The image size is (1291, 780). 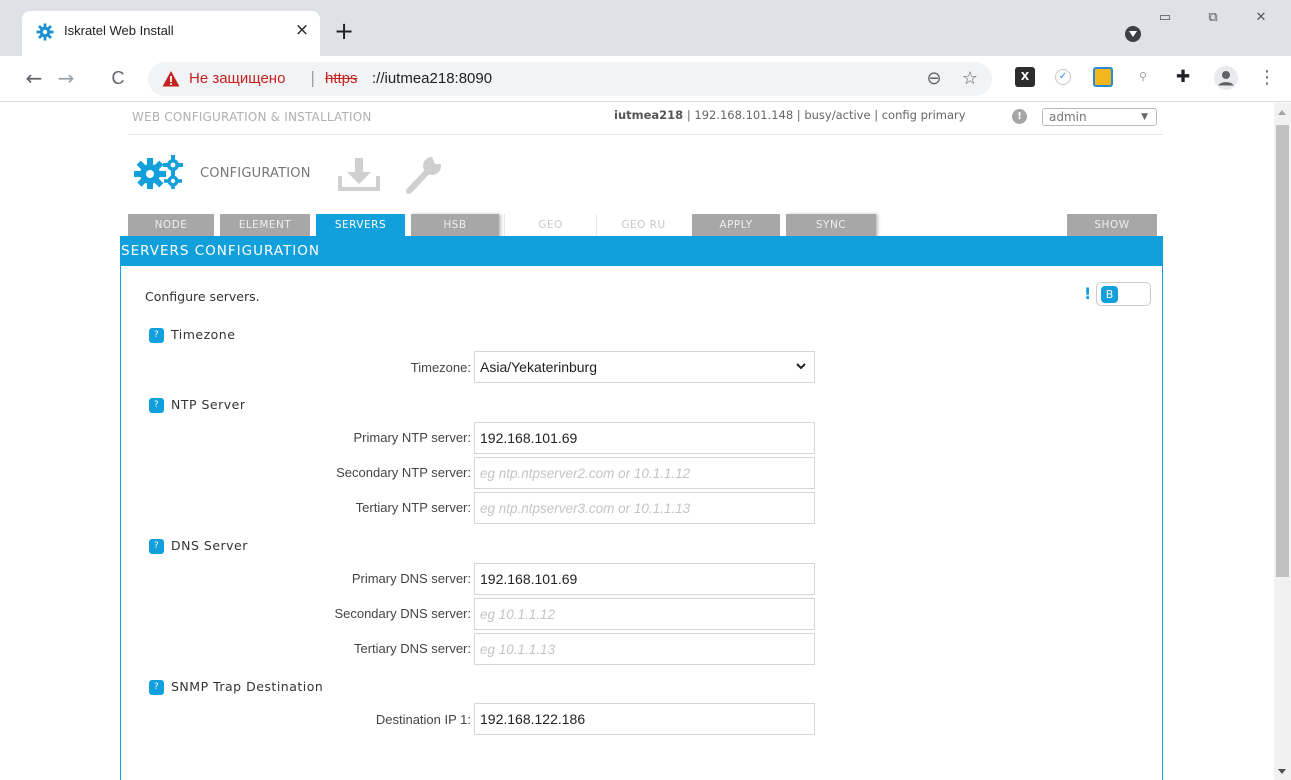 I want to click on configuration-label: CONFIGURATION, so click(x=255, y=173).